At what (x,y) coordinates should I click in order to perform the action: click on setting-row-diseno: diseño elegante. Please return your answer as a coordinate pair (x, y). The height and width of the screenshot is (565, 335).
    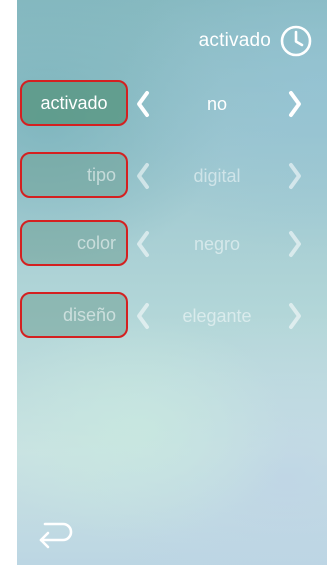
    Looking at the image, I should click on (172, 316).